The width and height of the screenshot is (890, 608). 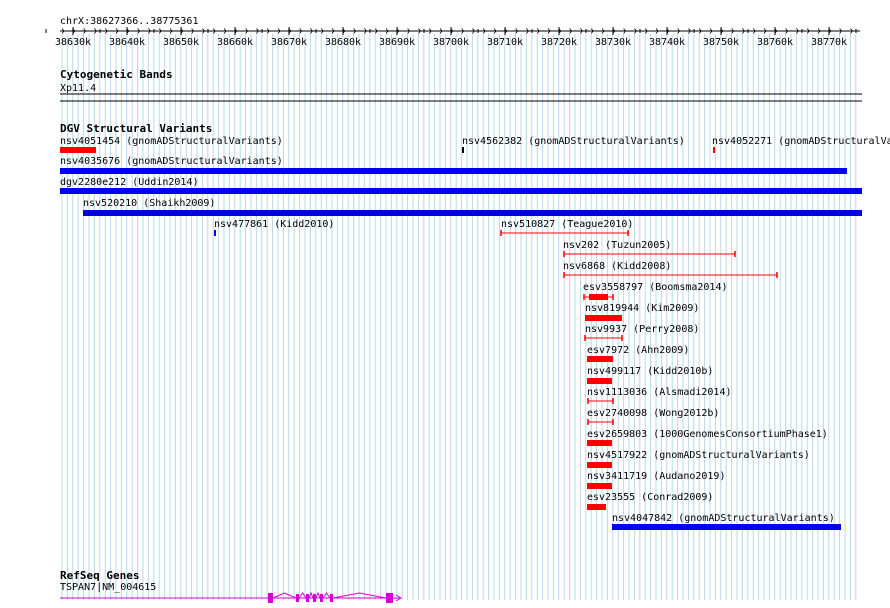 I want to click on variant-label: nsv819944 (Kim2009), so click(x=642, y=308).